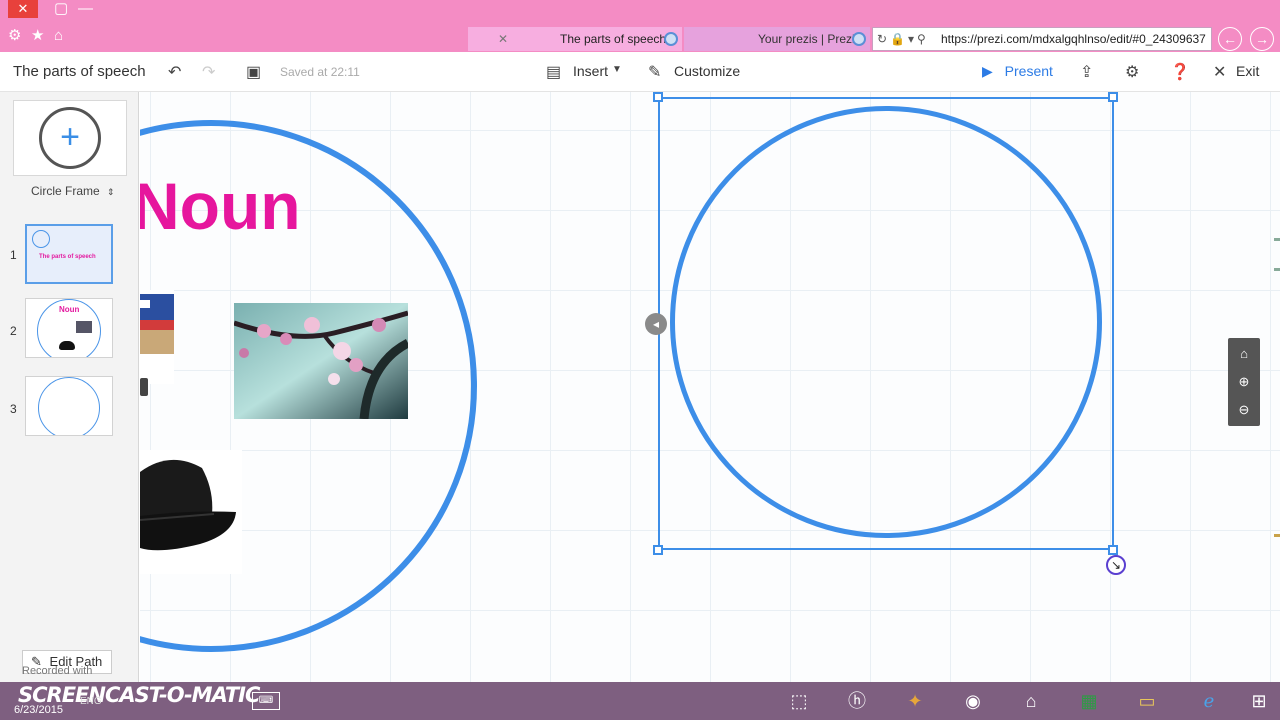  What do you see at coordinates (1113, 97) in the screenshot?
I see `resize-handle-top-right` at bounding box center [1113, 97].